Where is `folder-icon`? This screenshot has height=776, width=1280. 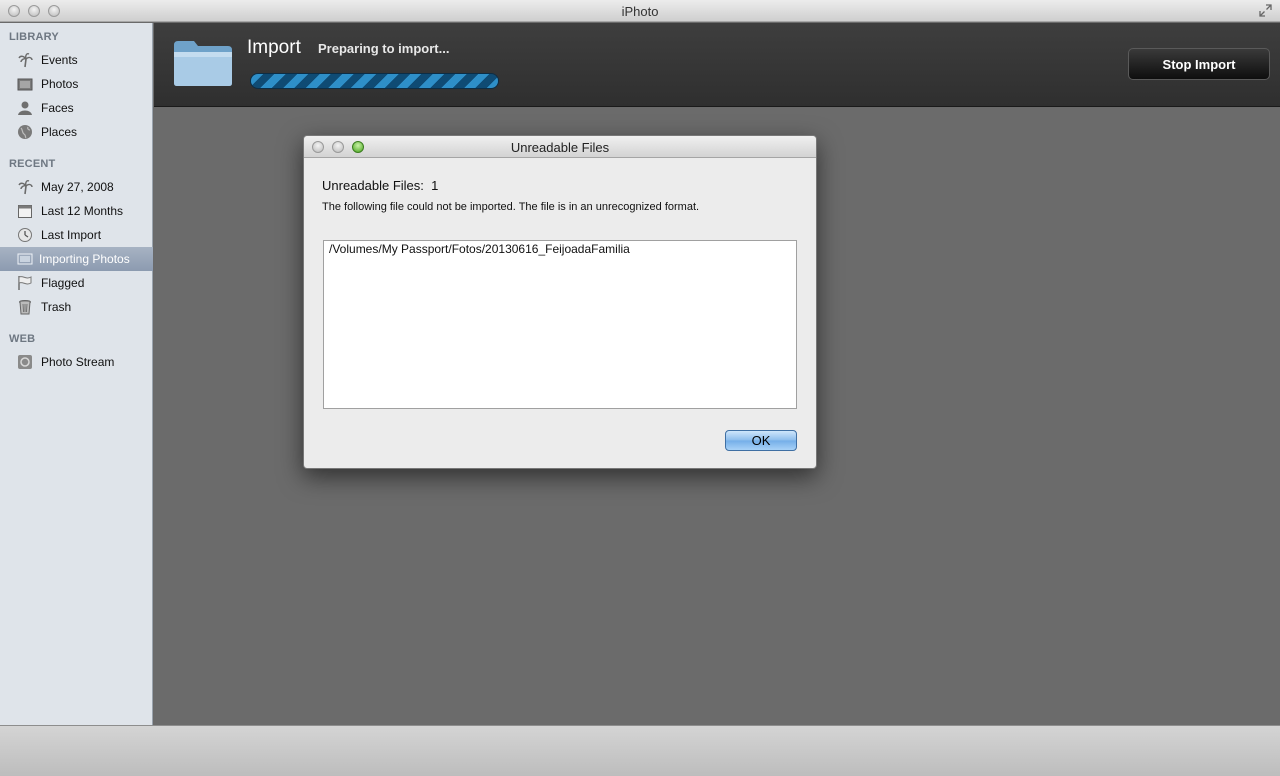
folder-icon is located at coordinates (203, 63).